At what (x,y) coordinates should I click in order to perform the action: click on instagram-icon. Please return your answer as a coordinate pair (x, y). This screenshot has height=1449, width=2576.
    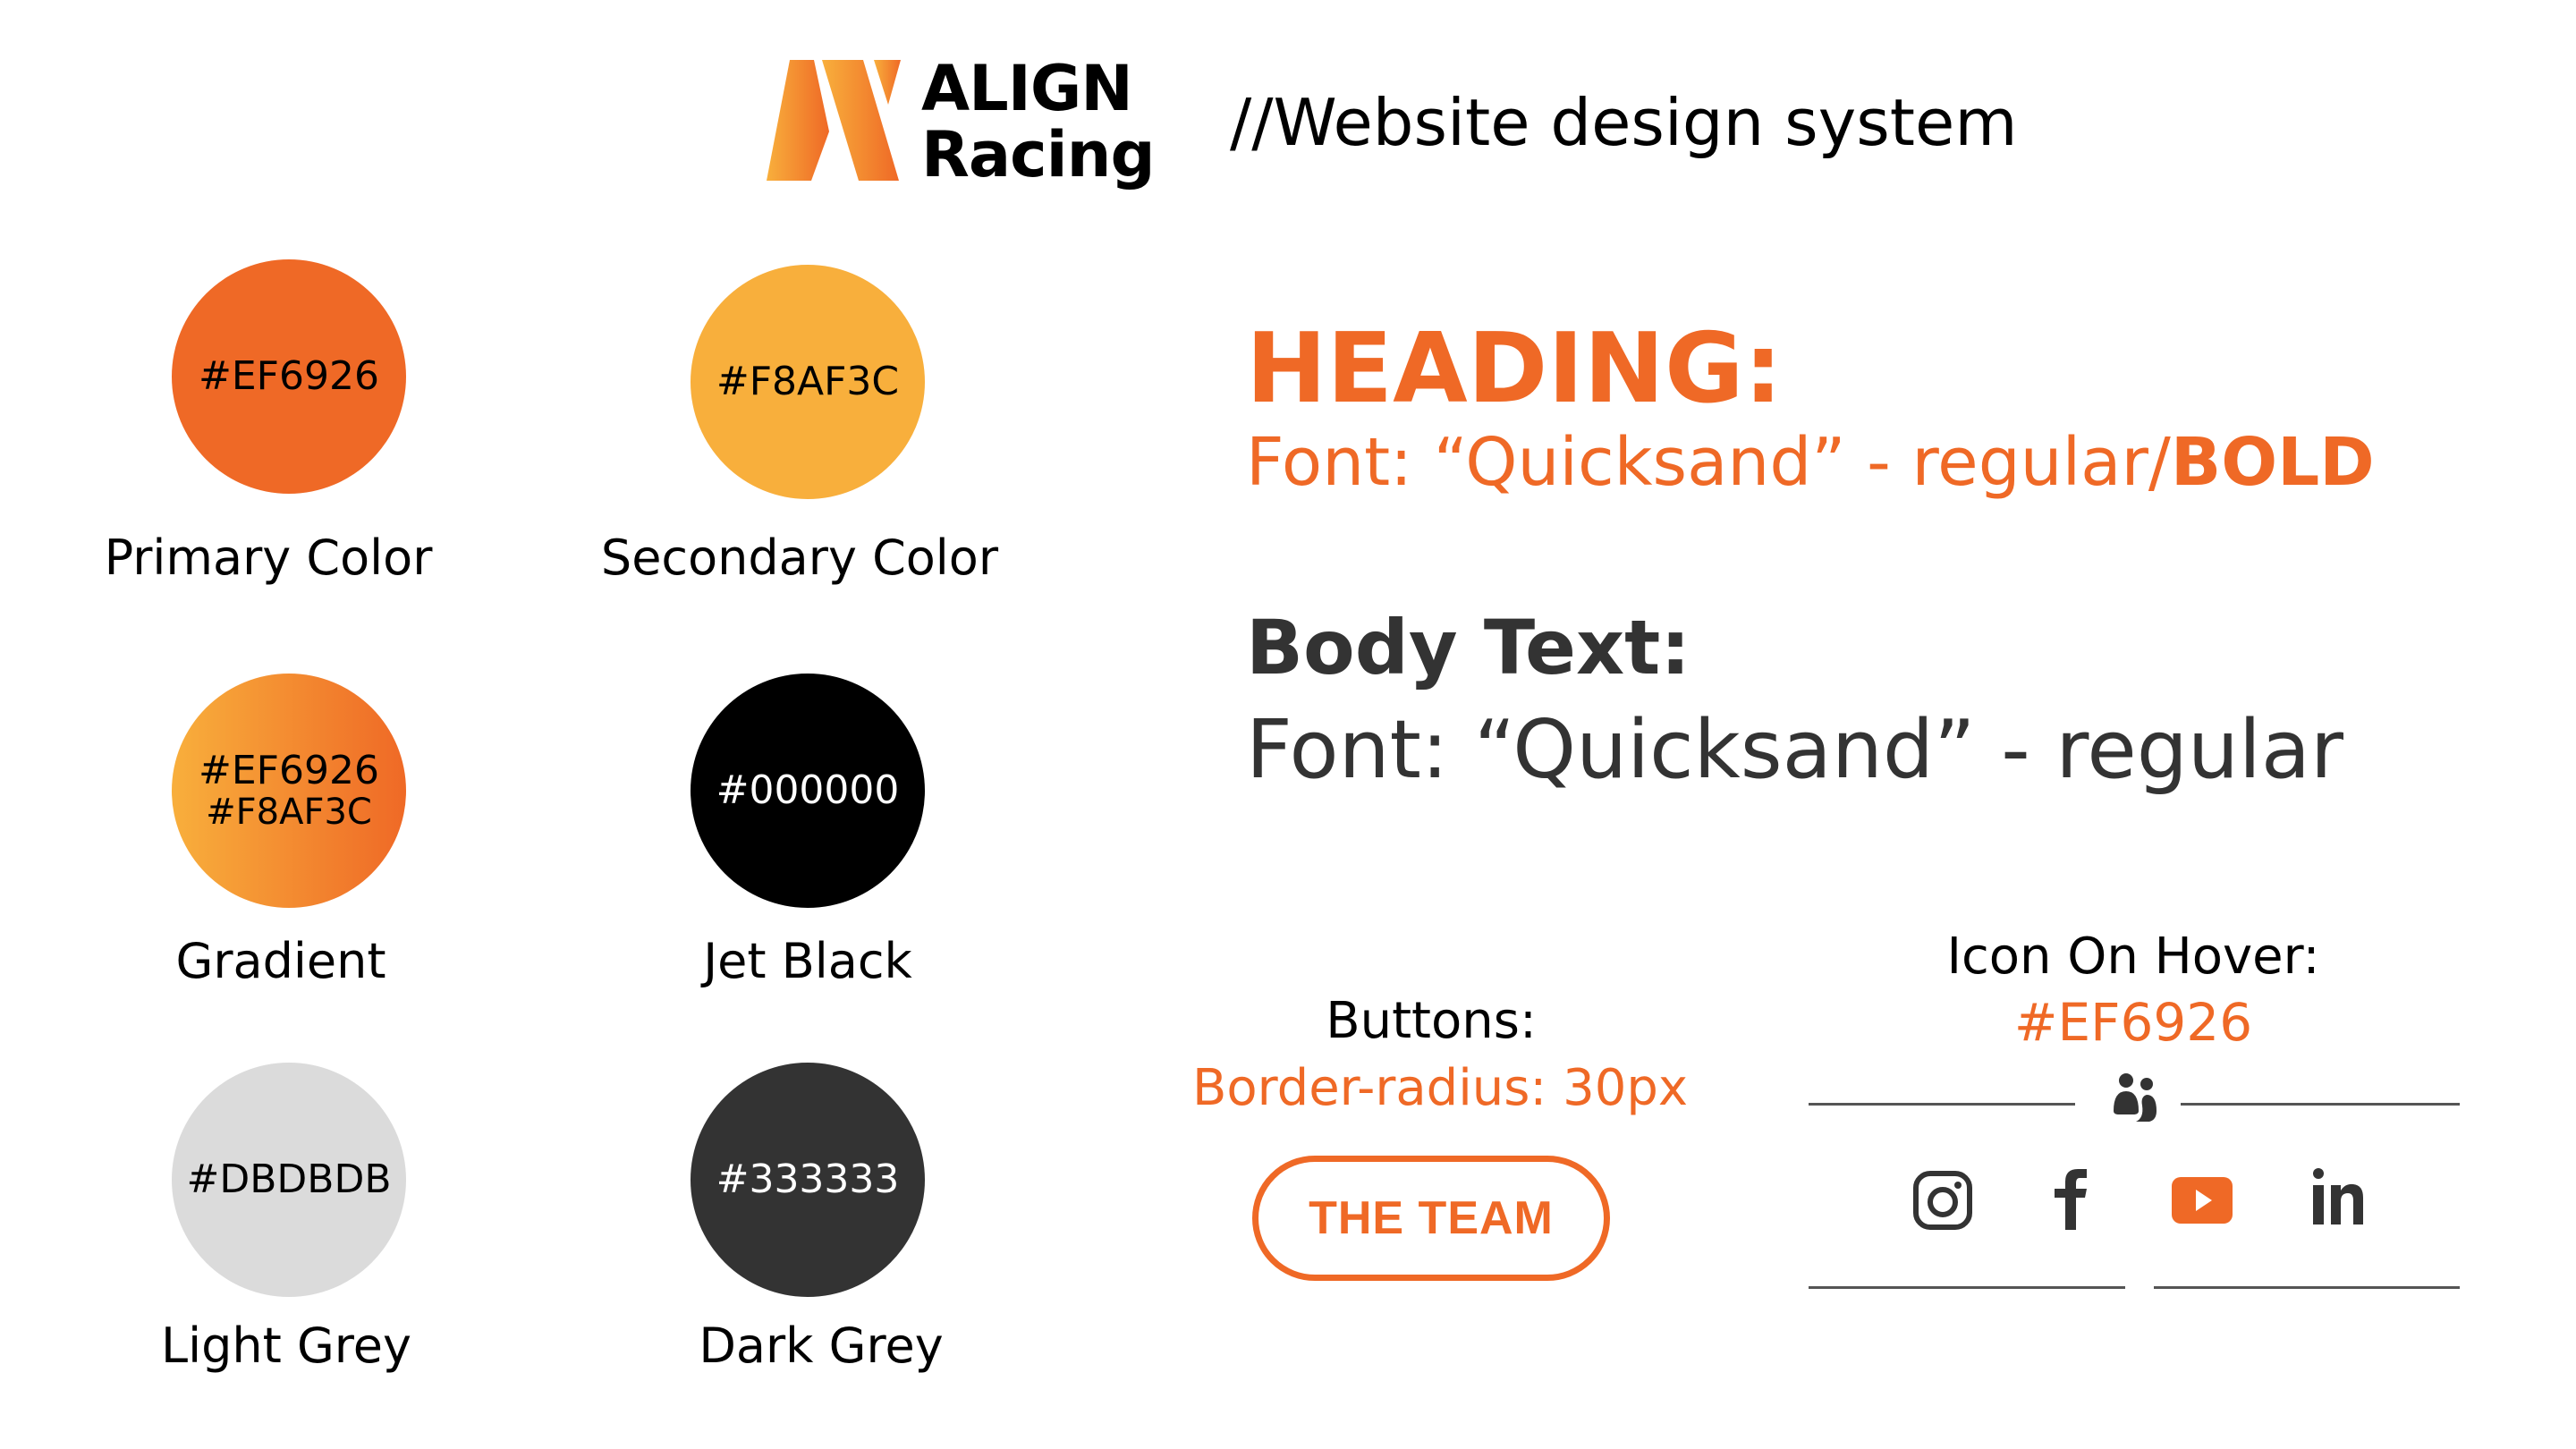
    Looking at the image, I should click on (1942, 1200).